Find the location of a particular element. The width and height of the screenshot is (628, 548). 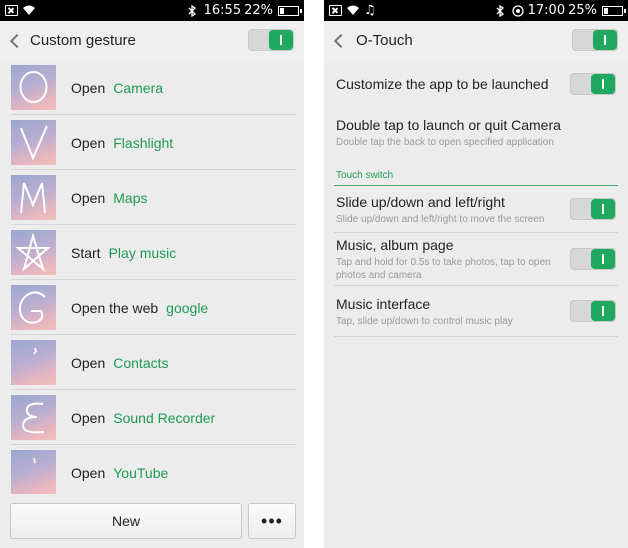

gesture-row-youtube: Open YouTube is located at coordinates (152, 469).